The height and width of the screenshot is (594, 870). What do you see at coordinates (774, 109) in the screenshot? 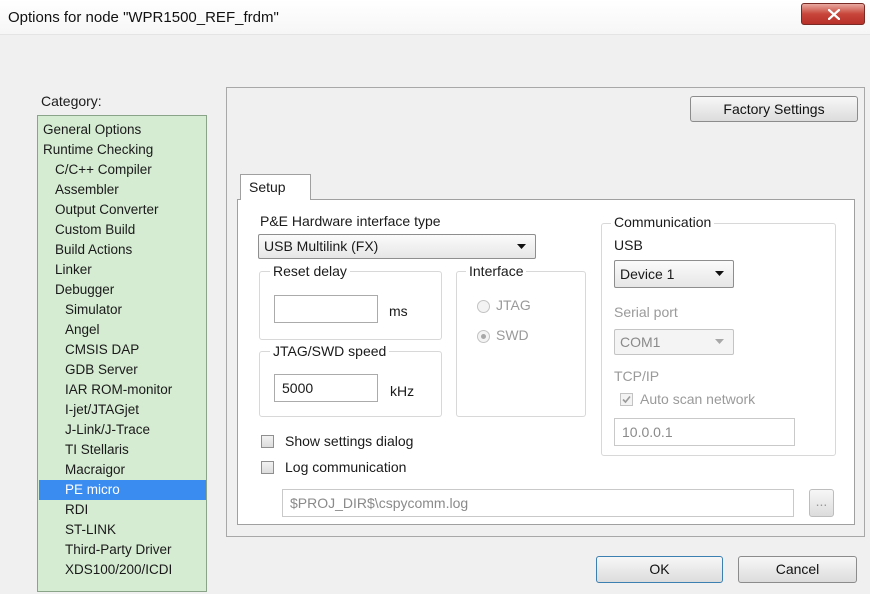
I see `factory-settings-button: Factory Settings` at bounding box center [774, 109].